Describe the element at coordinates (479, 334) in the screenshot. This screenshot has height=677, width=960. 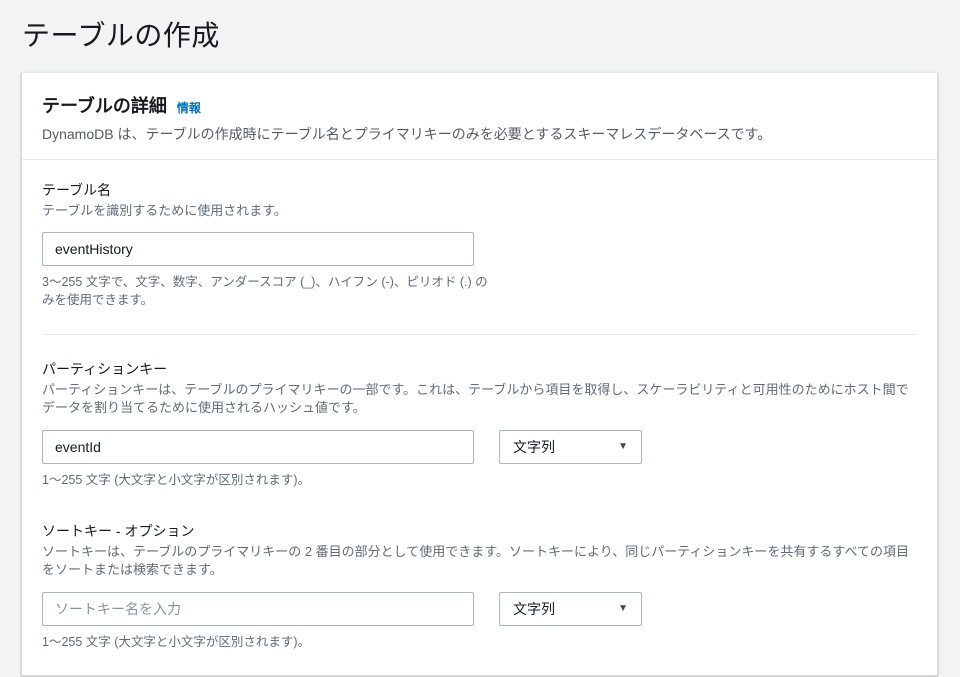
I see `section-divider` at that location.